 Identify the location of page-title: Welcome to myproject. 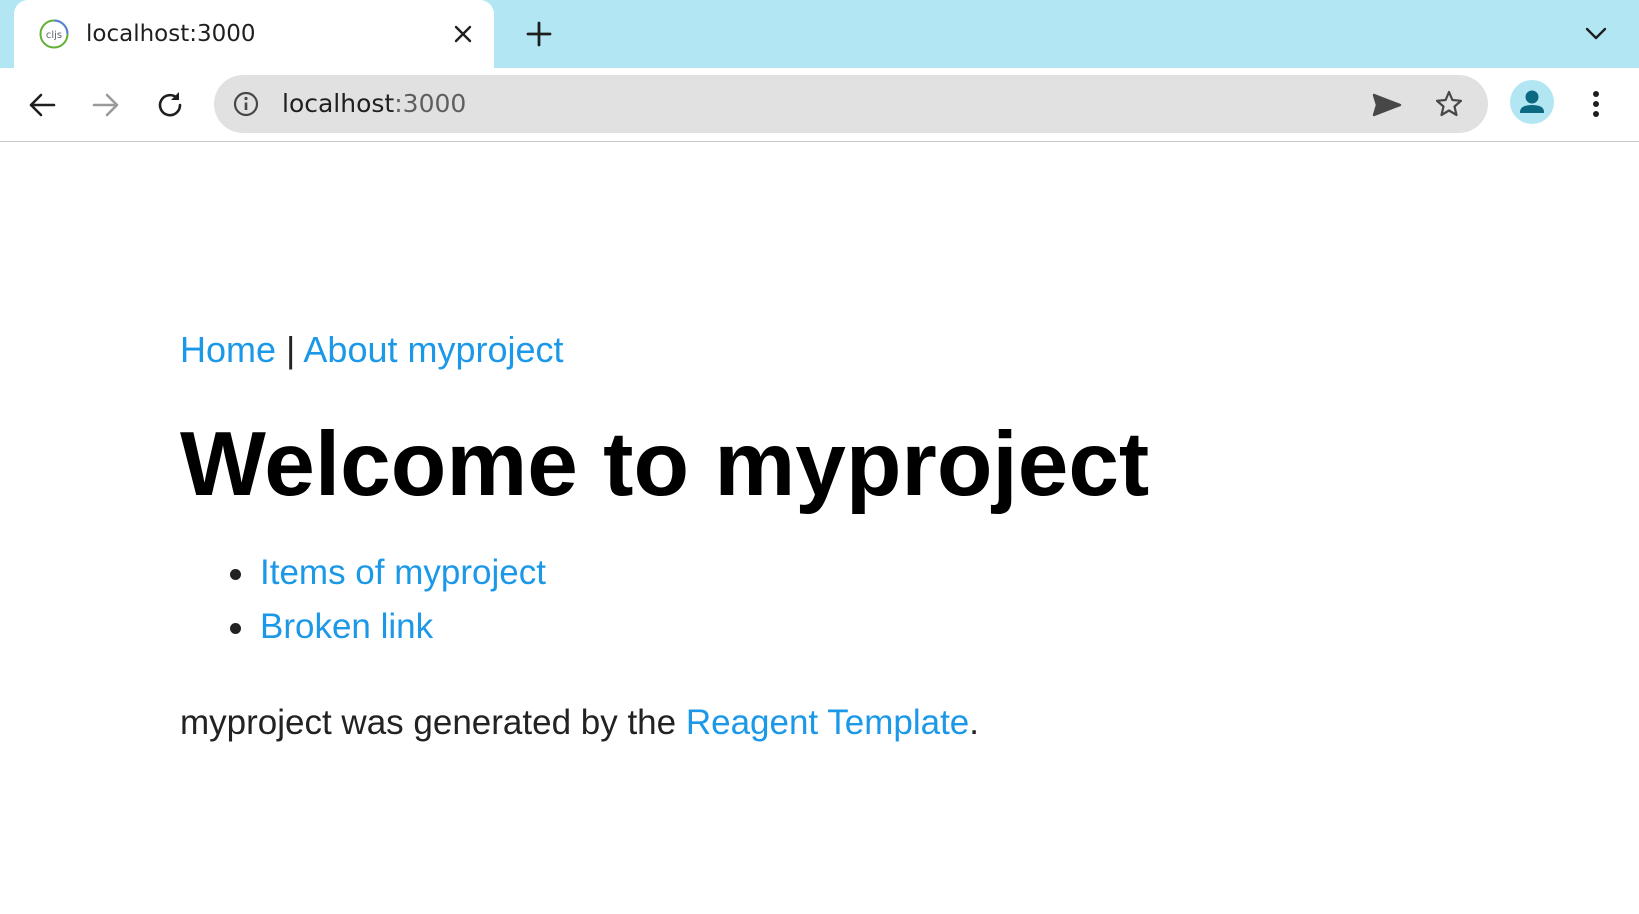
(665, 464).